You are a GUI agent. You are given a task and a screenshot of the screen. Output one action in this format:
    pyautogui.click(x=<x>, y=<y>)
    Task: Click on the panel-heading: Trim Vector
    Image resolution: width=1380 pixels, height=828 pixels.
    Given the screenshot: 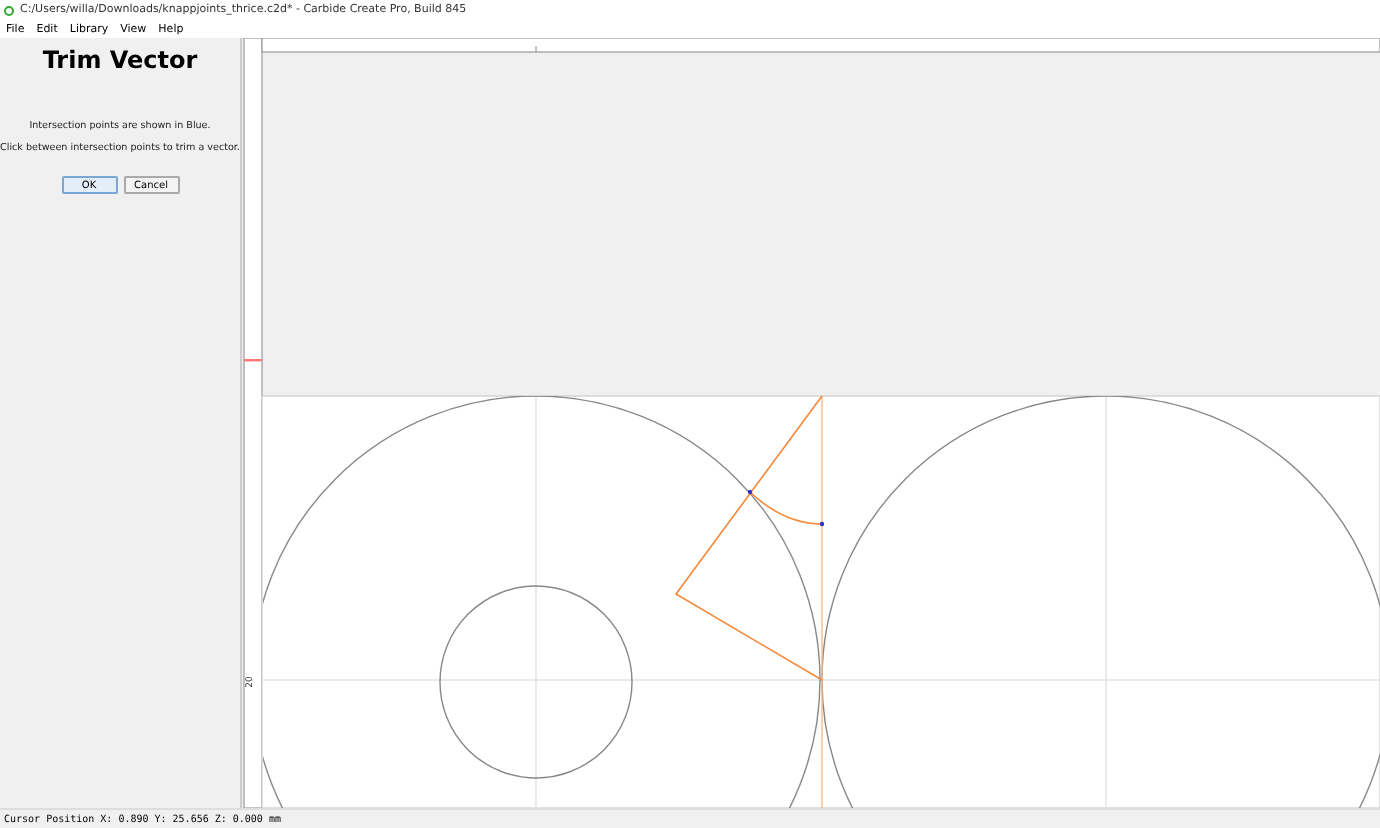 What is the action you would take?
    pyautogui.click(x=120, y=60)
    